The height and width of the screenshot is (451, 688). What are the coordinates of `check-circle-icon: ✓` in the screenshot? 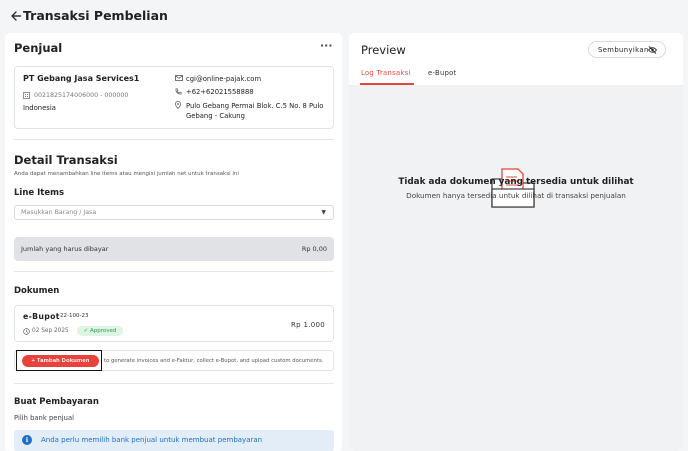 It's located at (86, 331).